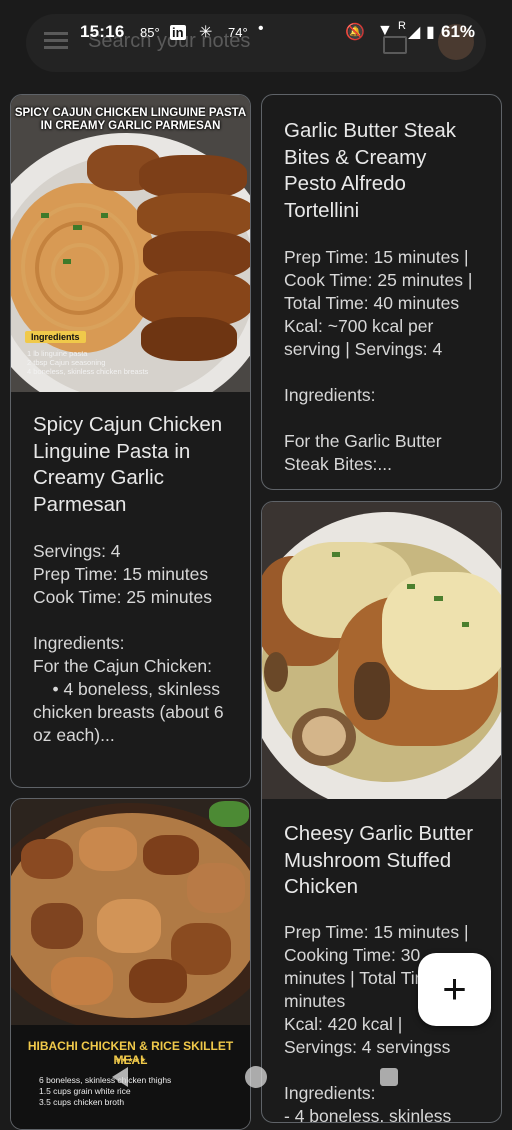  I want to click on status-bar: 15:16 85° in ✳ 74° • 🔕 ▼ R ◢ ▮ 61%, so click(256, 33).